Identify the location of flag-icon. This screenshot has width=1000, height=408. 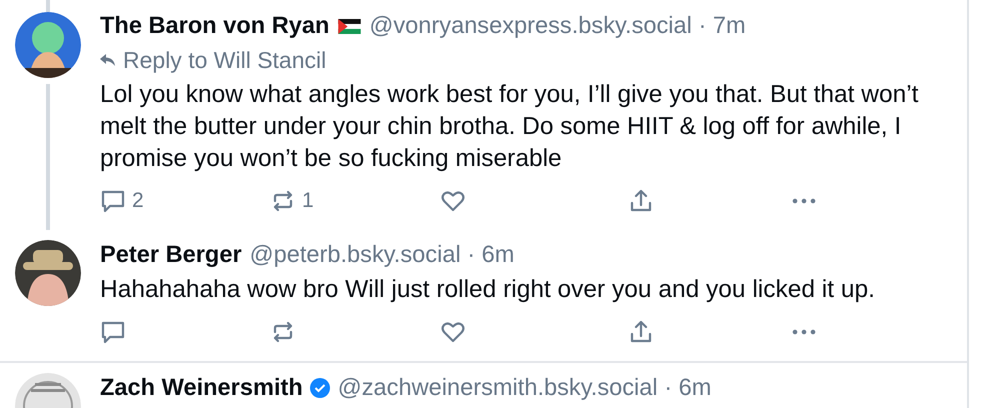
(350, 26).